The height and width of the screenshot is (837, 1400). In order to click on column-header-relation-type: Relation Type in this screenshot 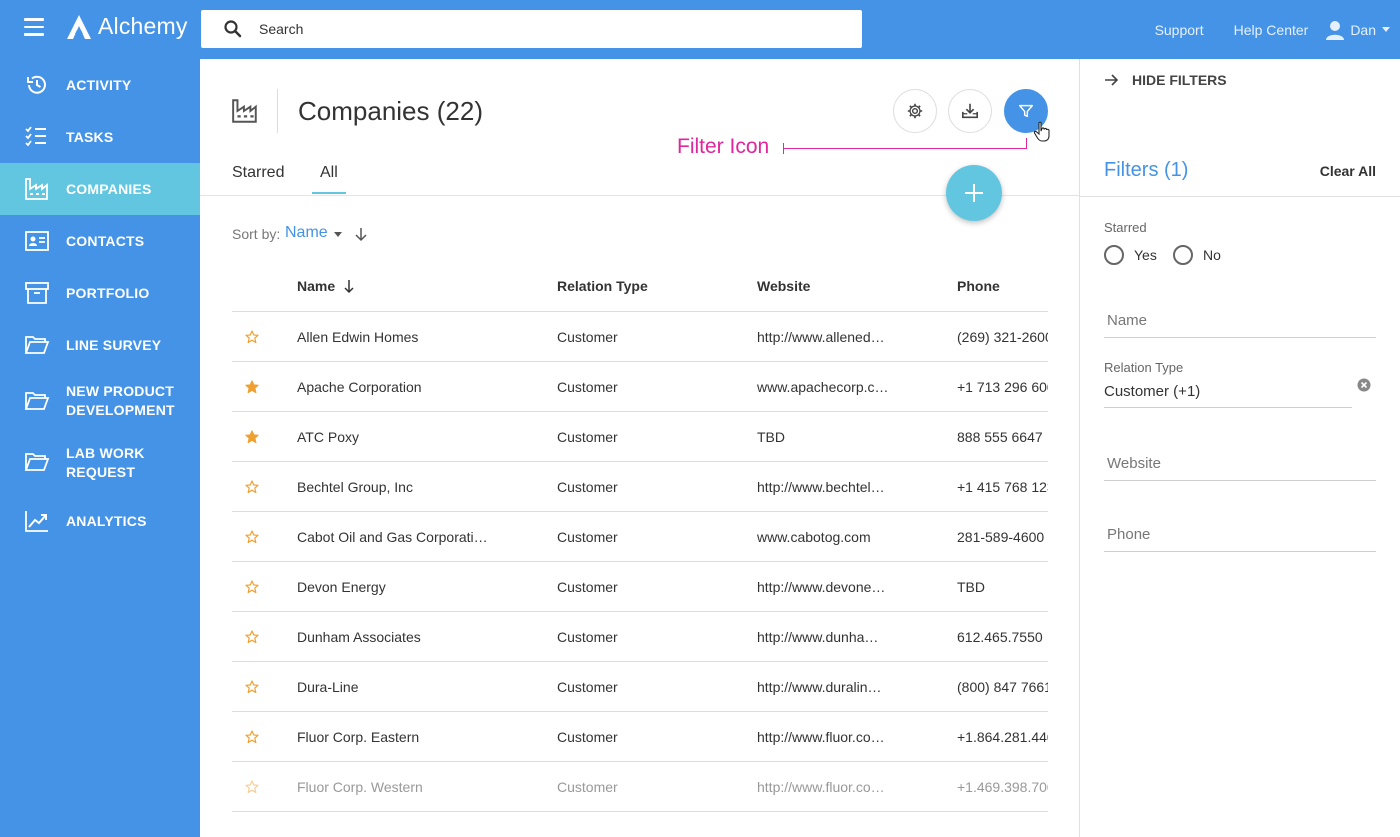, I will do `click(602, 286)`.